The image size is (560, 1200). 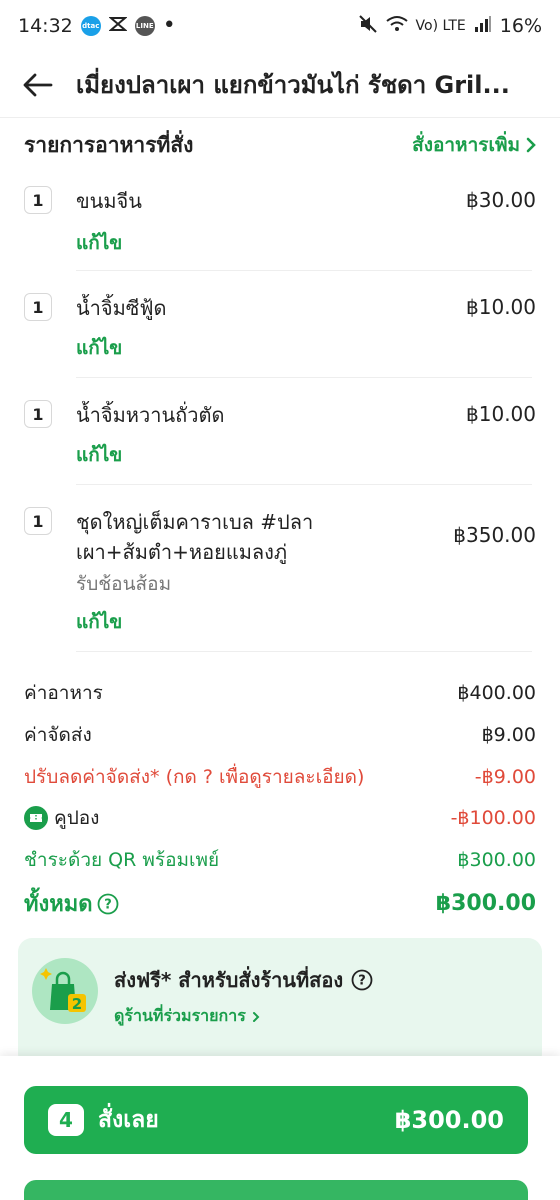 I want to click on line-icon: LINE, so click(x=144, y=26).